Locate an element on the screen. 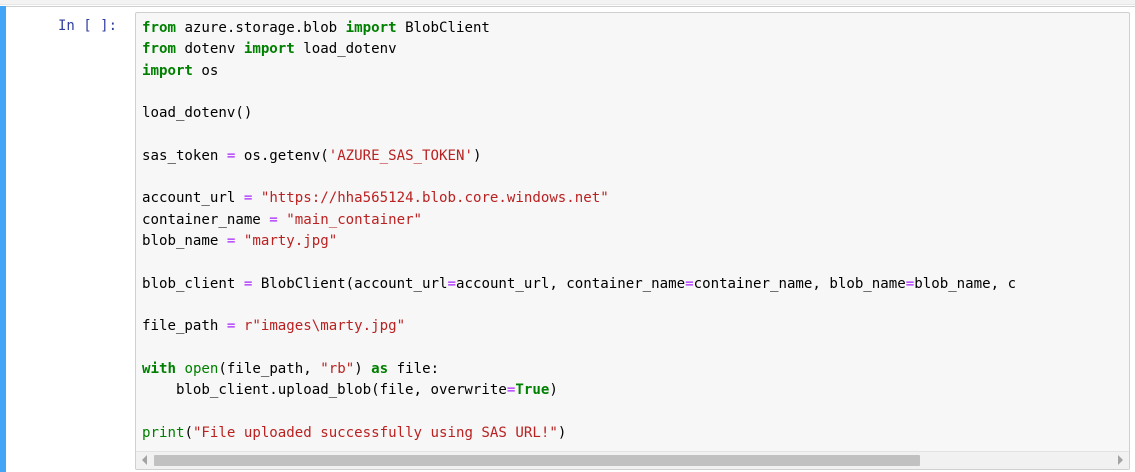 The image size is (1135, 472). scroll-right-arrow-icon is located at coordinates (1120, 460).